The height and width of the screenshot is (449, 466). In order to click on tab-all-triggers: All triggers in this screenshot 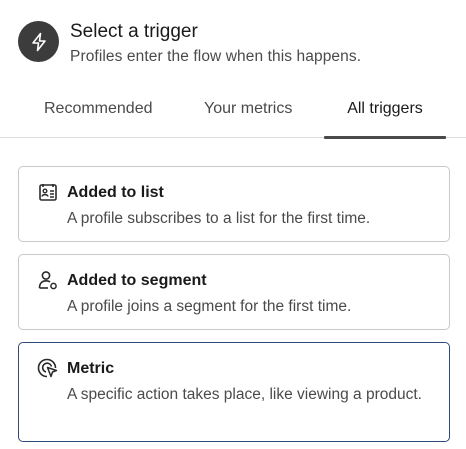, I will do `click(385, 115)`.